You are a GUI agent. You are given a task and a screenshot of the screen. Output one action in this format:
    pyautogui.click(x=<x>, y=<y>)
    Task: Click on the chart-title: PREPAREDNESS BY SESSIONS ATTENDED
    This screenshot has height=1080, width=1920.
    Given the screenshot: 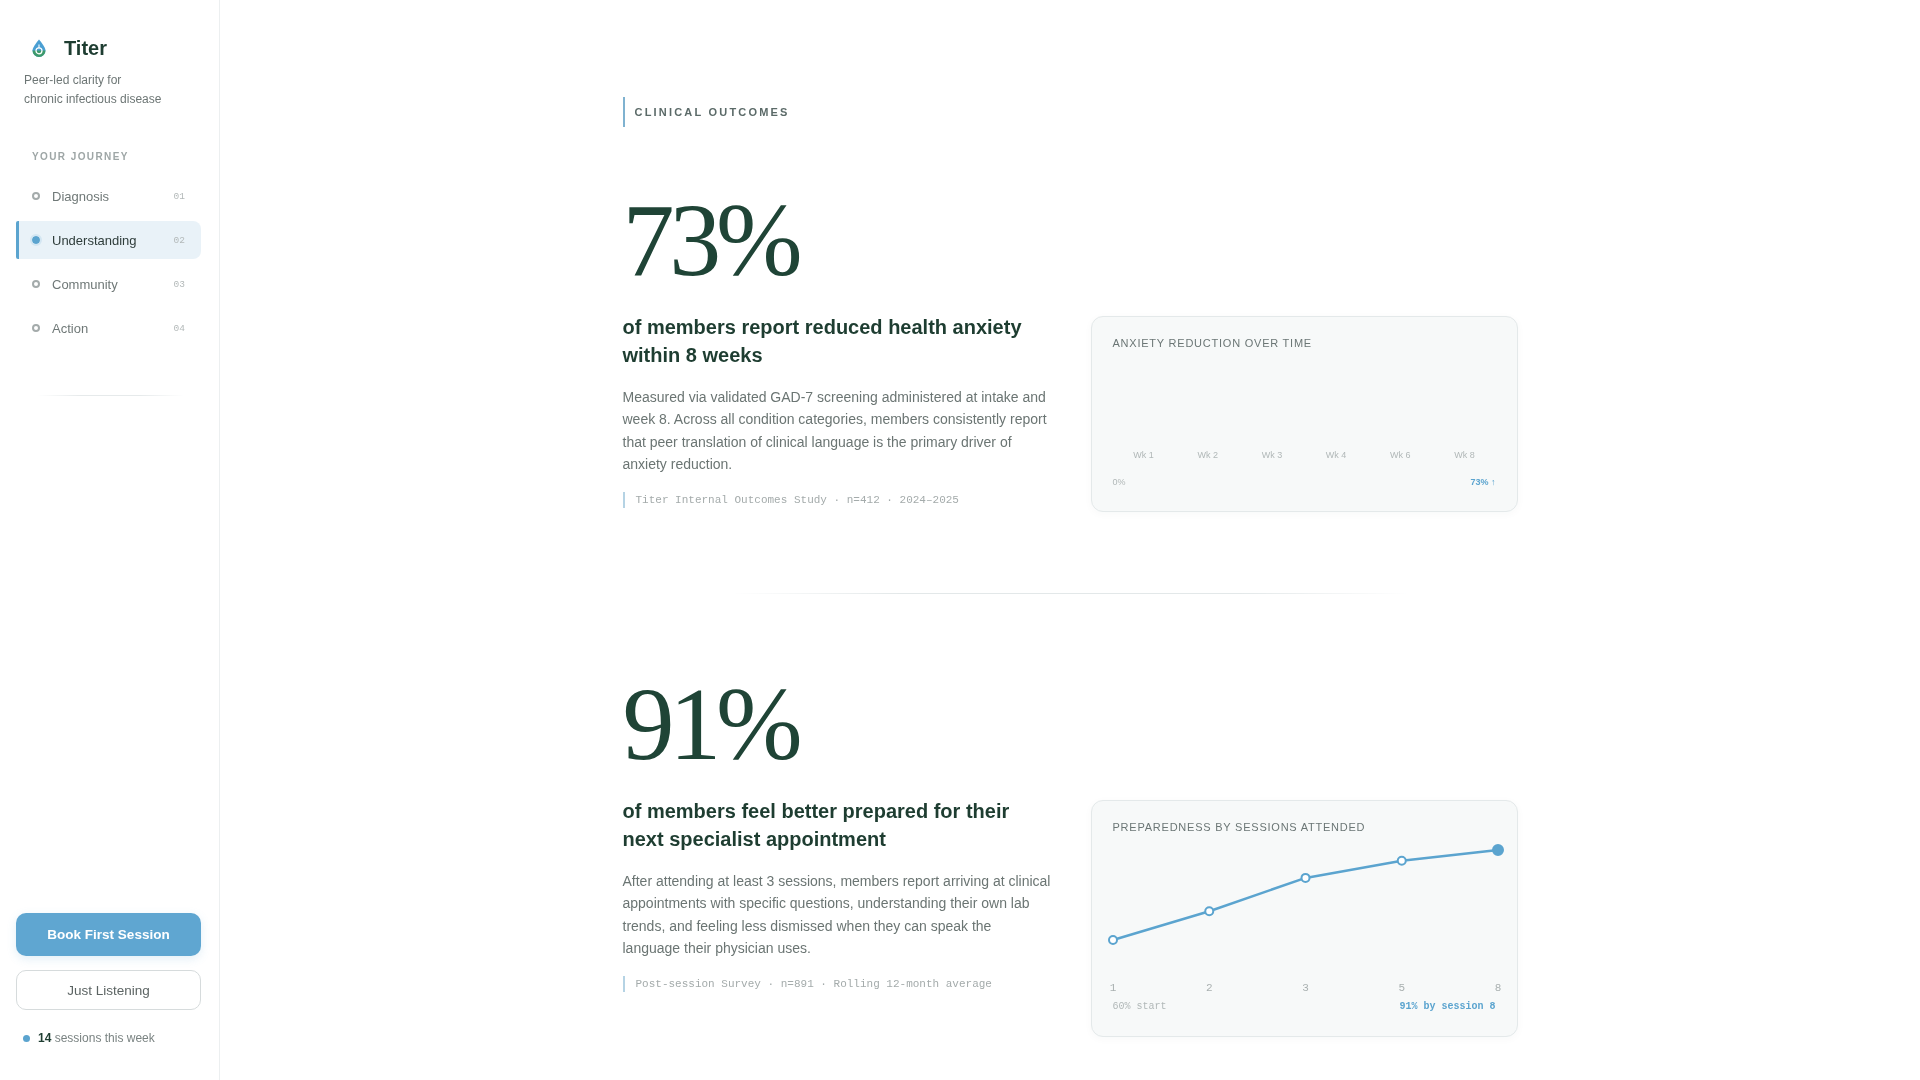 What is the action you would take?
    pyautogui.click(x=1239, y=827)
    